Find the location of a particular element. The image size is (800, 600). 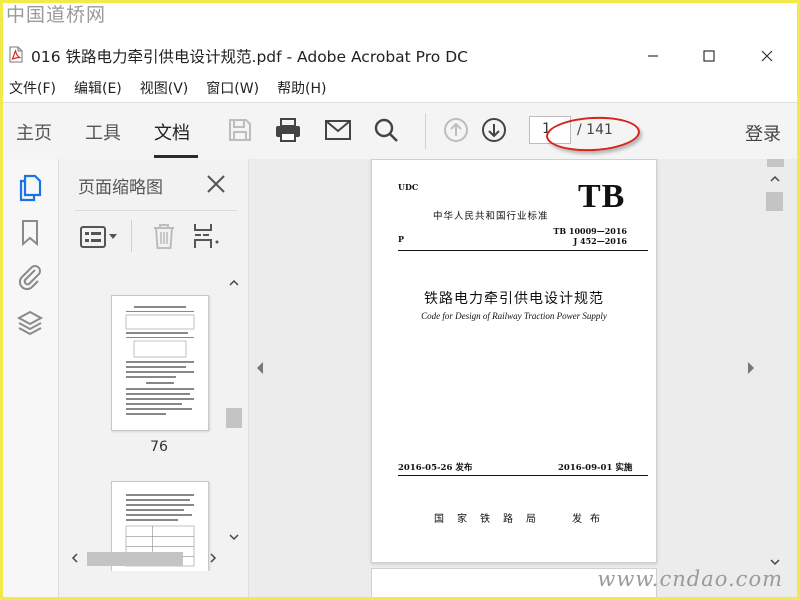

footer-rule is located at coordinates (523, 475).